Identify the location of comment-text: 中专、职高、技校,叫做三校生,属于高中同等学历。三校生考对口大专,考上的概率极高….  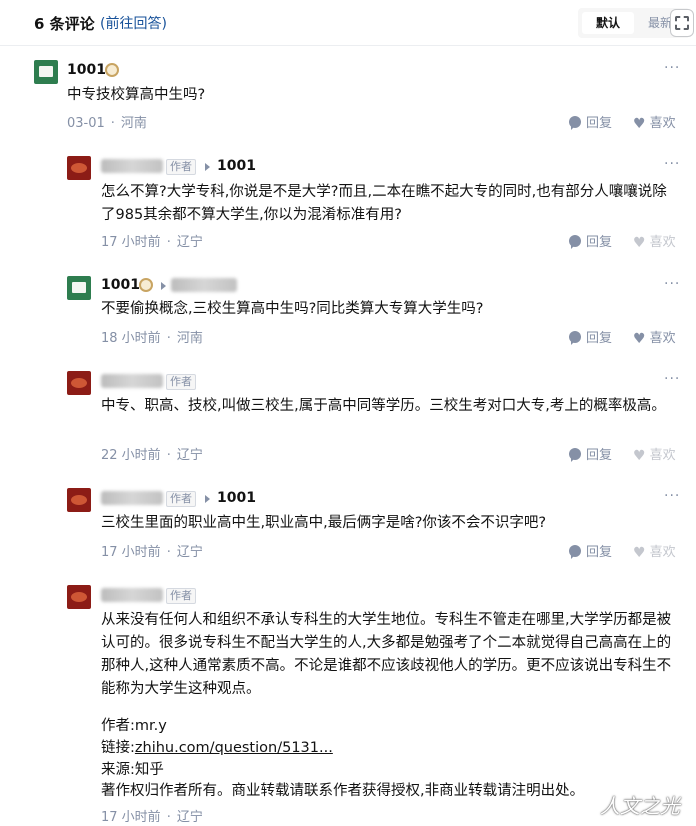
(383, 406).